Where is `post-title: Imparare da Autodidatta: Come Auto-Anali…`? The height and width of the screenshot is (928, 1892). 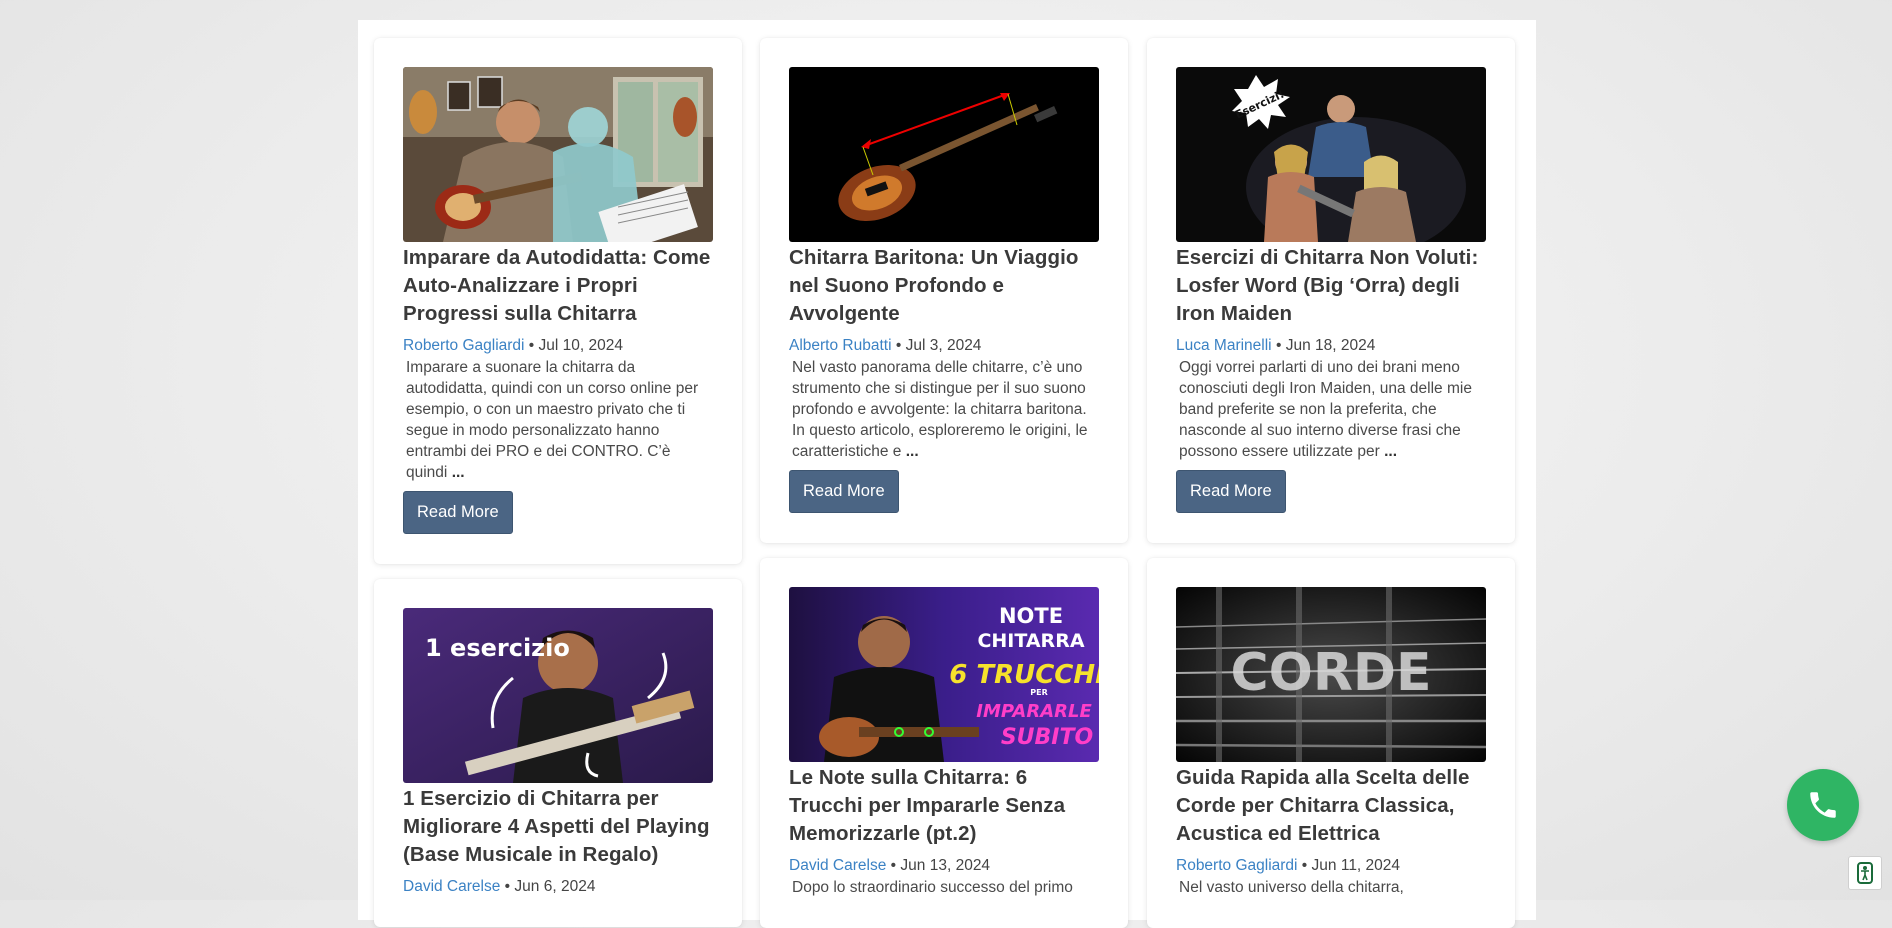
post-title: Imparare da Autodidatta: Come Auto-Anali… is located at coordinates (558, 286).